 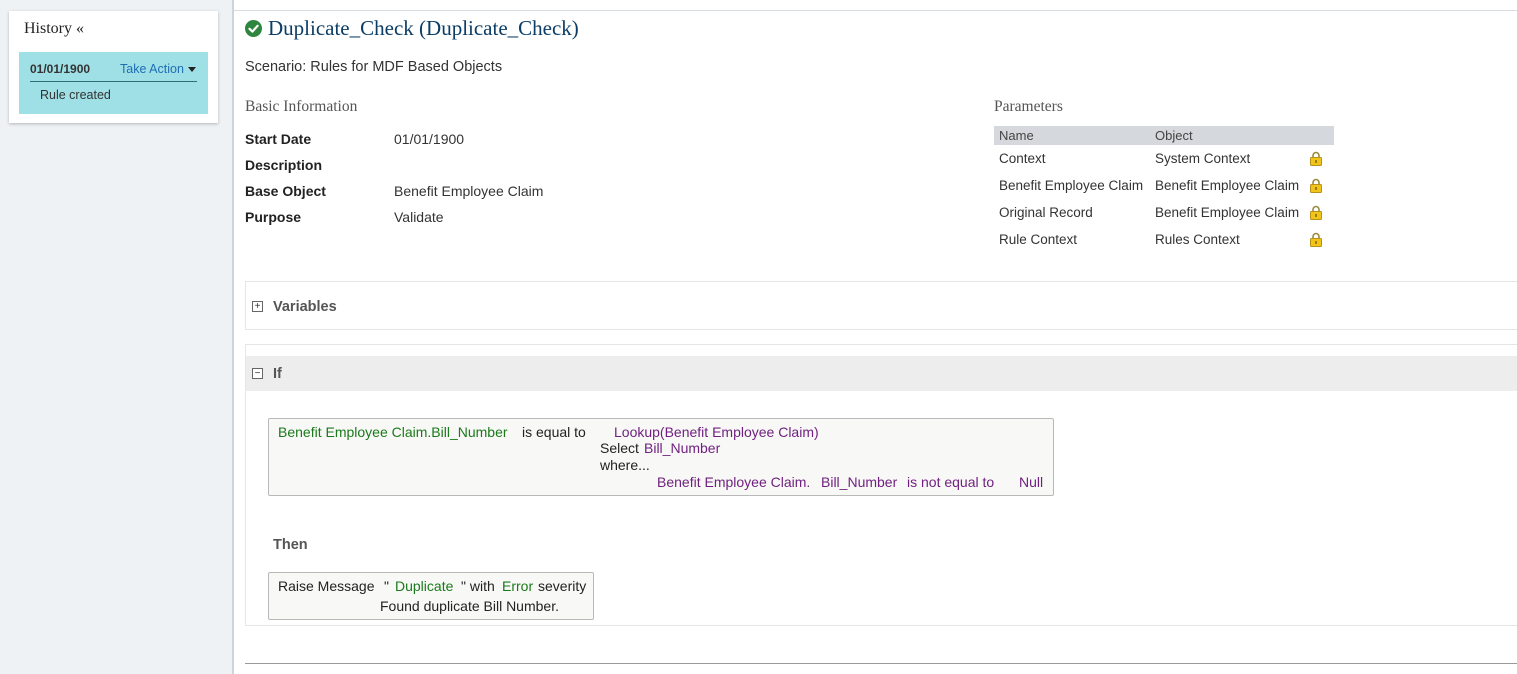 I want to click on action-prefix: Raise Message, so click(x=326, y=586).